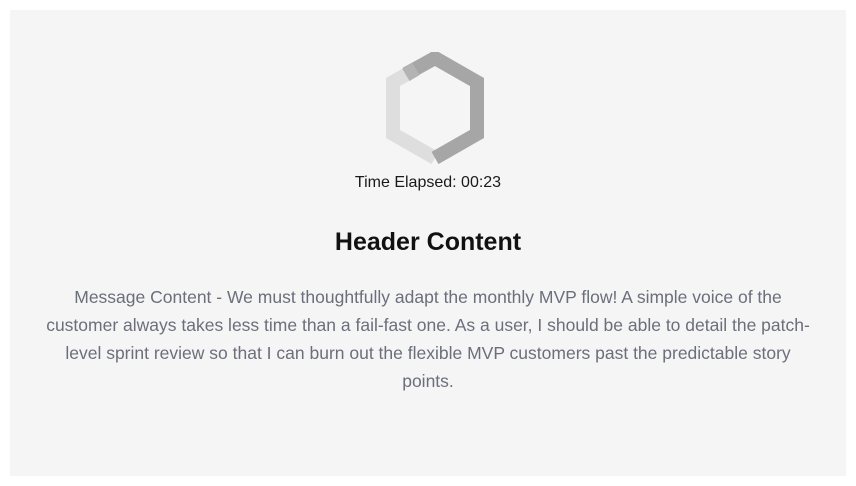 The image size is (856, 486). What do you see at coordinates (428, 182) in the screenshot?
I see `time-elapsed-label: Time Elapsed: 00:23` at bounding box center [428, 182].